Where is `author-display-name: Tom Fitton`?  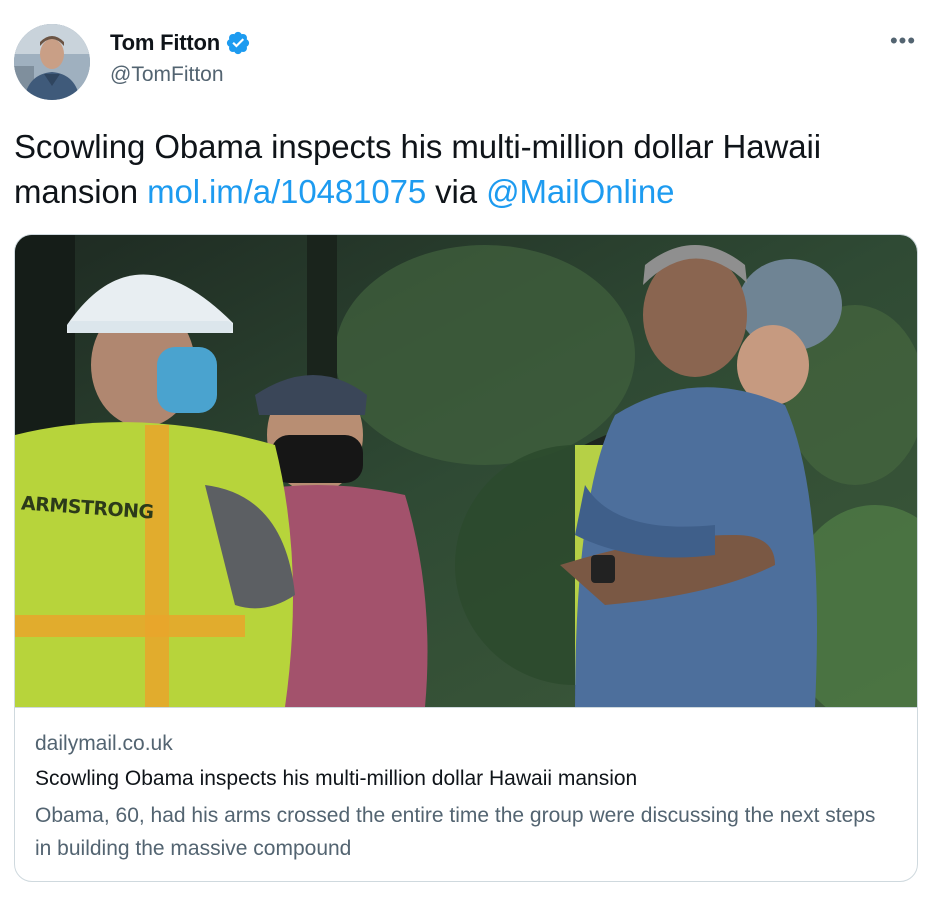
author-display-name: Tom Fitton is located at coordinates (165, 43).